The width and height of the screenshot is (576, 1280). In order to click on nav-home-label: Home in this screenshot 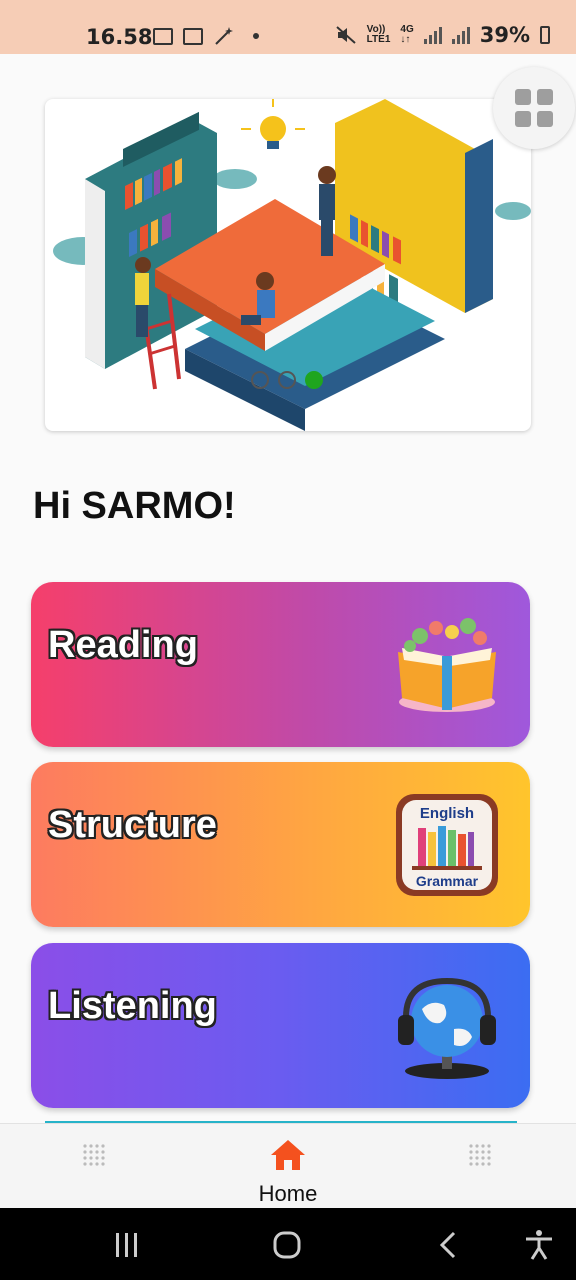, I will do `click(288, 1193)`.